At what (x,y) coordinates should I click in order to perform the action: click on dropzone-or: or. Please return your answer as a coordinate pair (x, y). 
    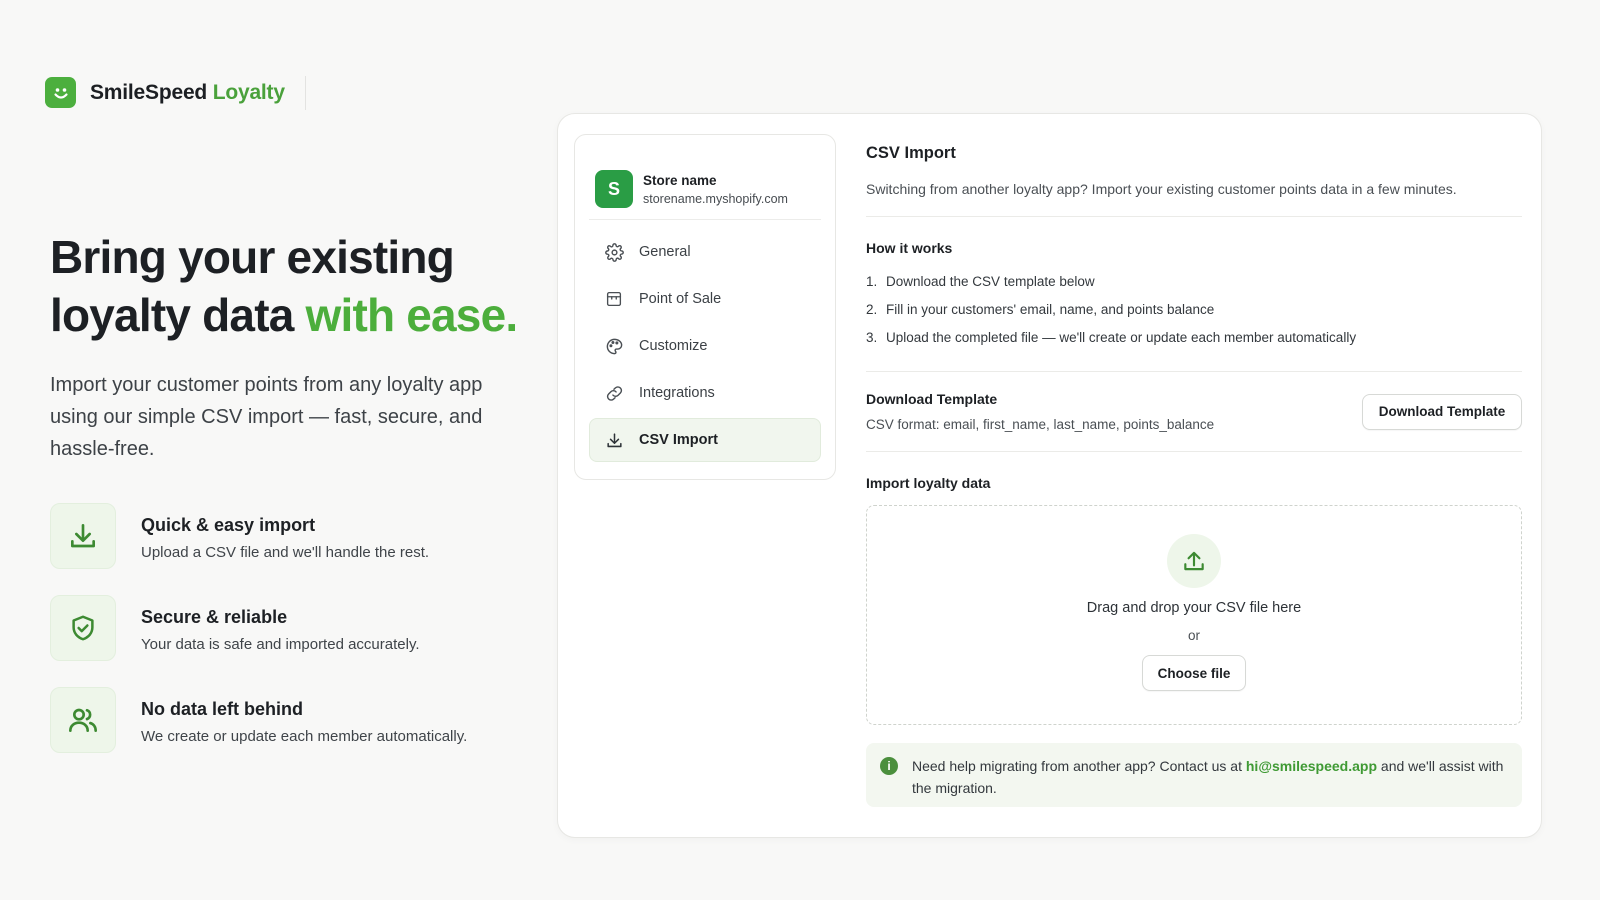
    Looking at the image, I should click on (1193, 635).